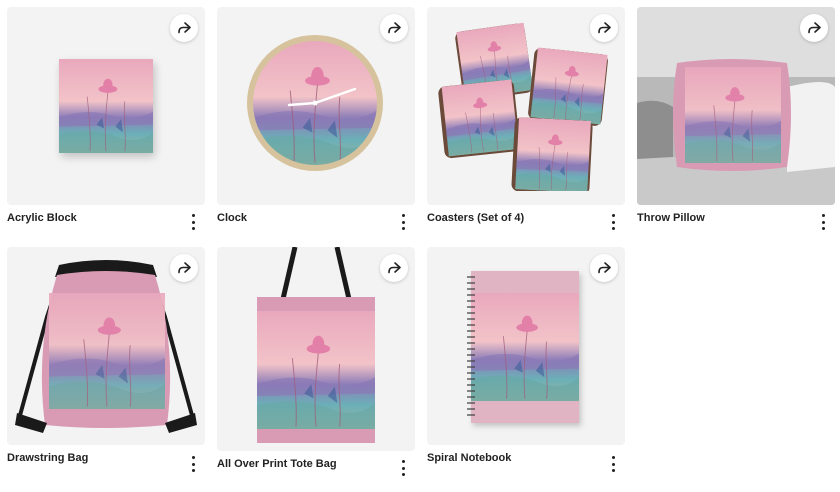 This screenshot has width=840, height=492. What do you see at coordinates (671, 218) in the screenshot?
I see `product-title: Throw Pillow` at bounding box center [671, 218].